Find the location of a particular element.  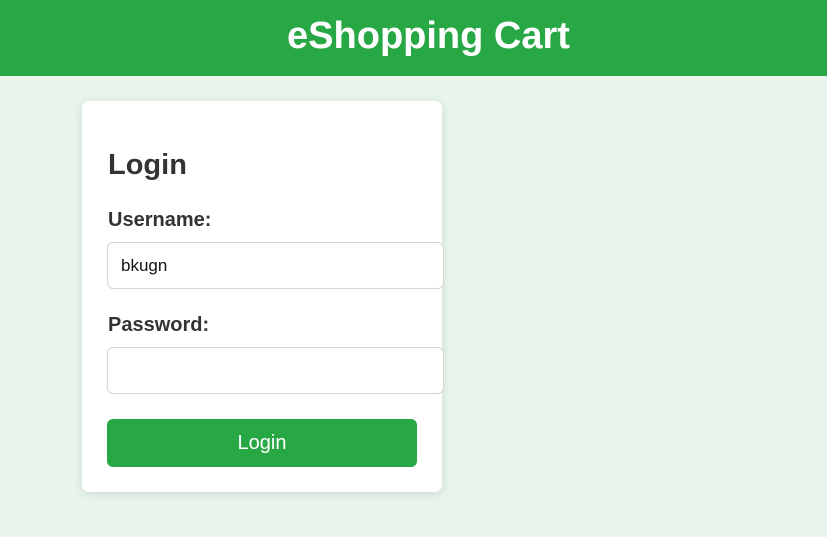

login-heading: Login is located at coordinates (147, 165).